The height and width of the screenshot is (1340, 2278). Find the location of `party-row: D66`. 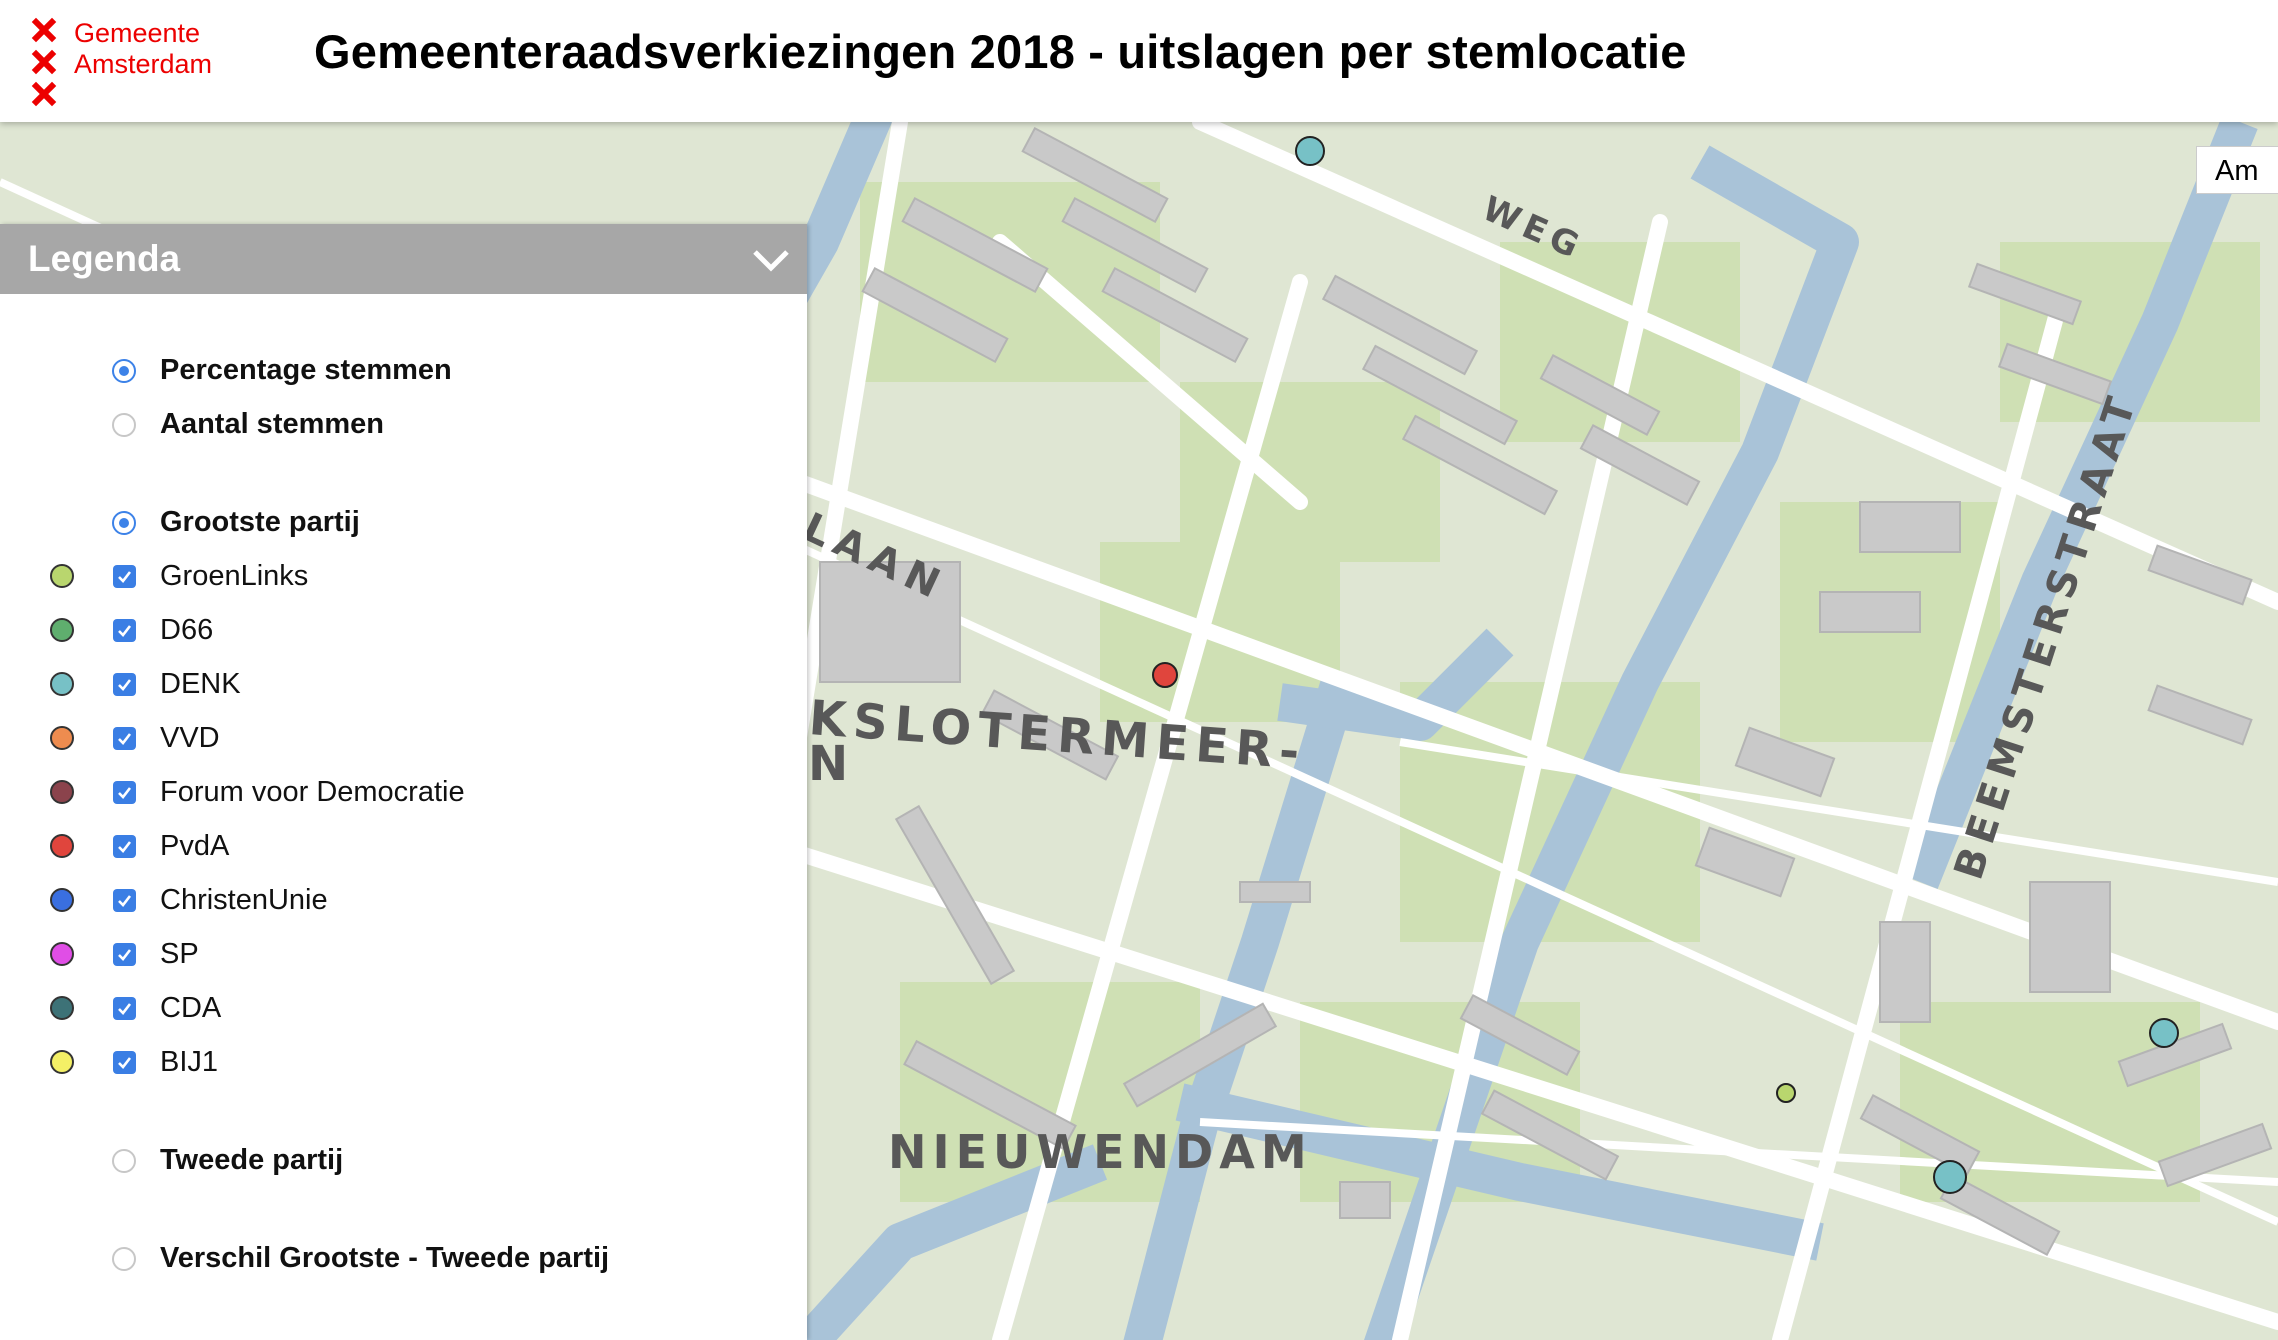

party-row: D66 is located at coordinates (400, 630).